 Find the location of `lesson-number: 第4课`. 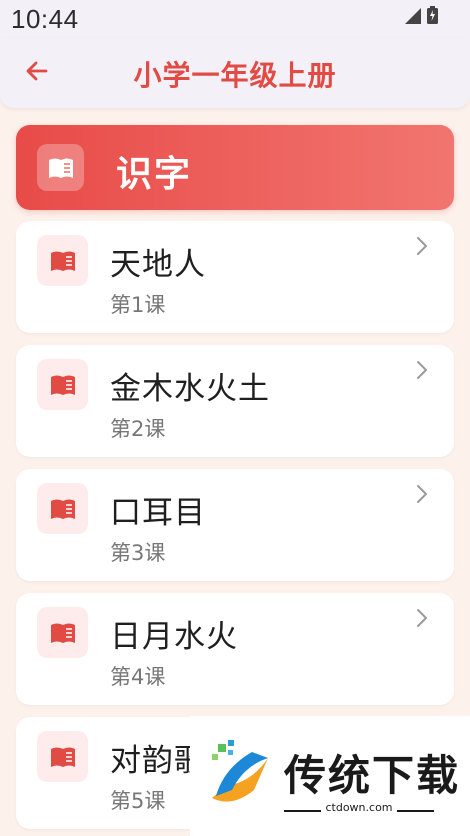

lesson-number: 第4课 is located at coordinates (138, 677).